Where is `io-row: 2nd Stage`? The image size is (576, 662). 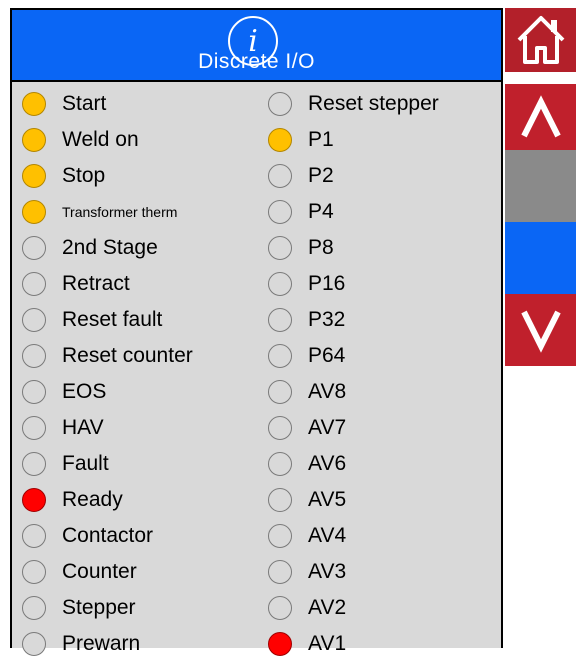
io-row: 2nd Stage is located at coordinates (107, 248).